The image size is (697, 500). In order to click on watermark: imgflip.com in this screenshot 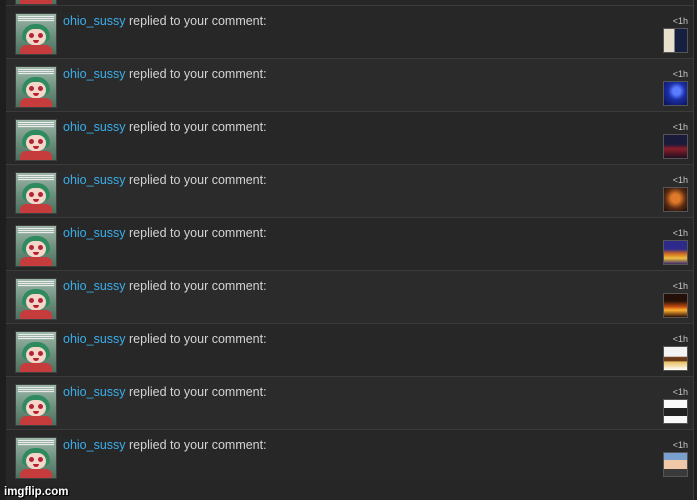, I will do `click(36, 492)`.